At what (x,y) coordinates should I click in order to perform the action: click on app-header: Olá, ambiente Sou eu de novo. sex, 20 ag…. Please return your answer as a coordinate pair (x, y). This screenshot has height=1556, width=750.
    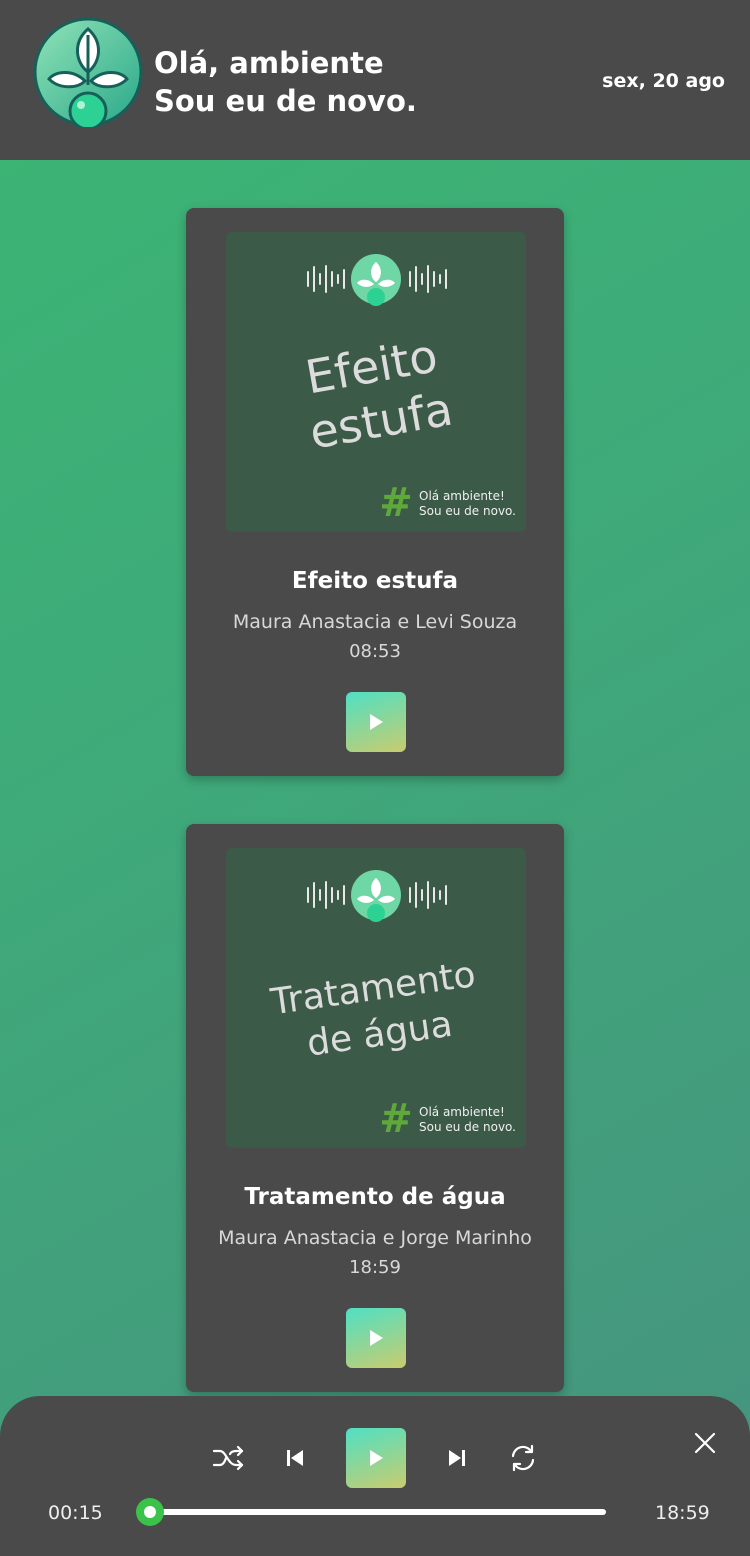
    Looking at the image, I should click on (375, 80).